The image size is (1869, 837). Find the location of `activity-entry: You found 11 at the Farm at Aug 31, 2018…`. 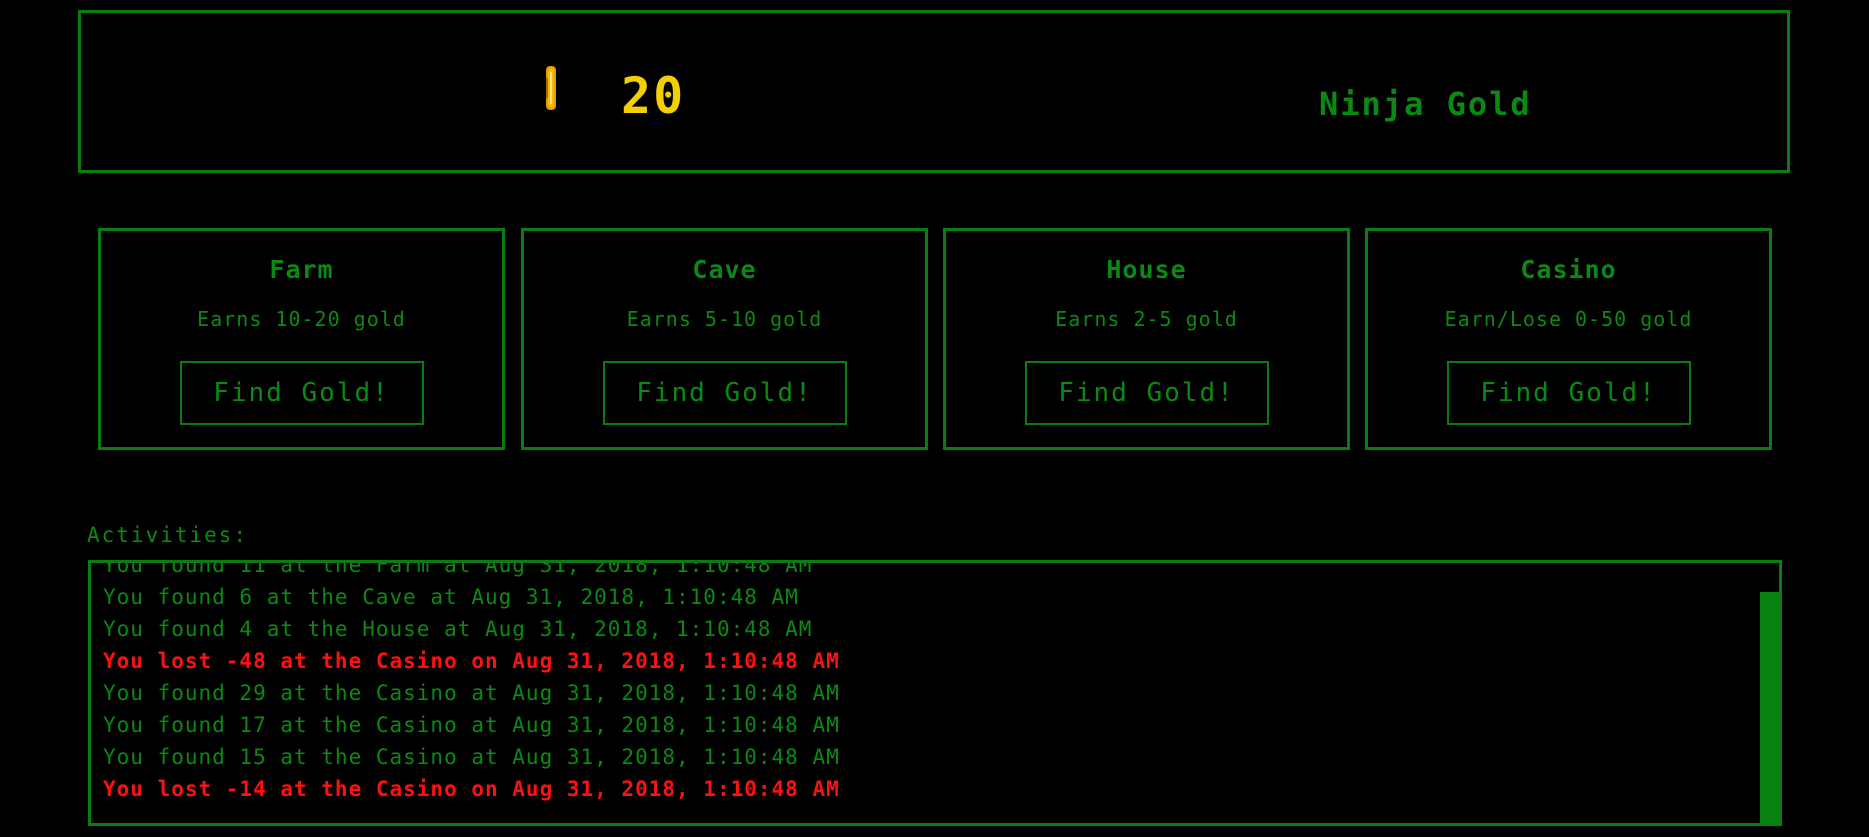

activity-entry: You found 11 at the Farm at Aug 31, 2018… is located at coordinates (458, 568).